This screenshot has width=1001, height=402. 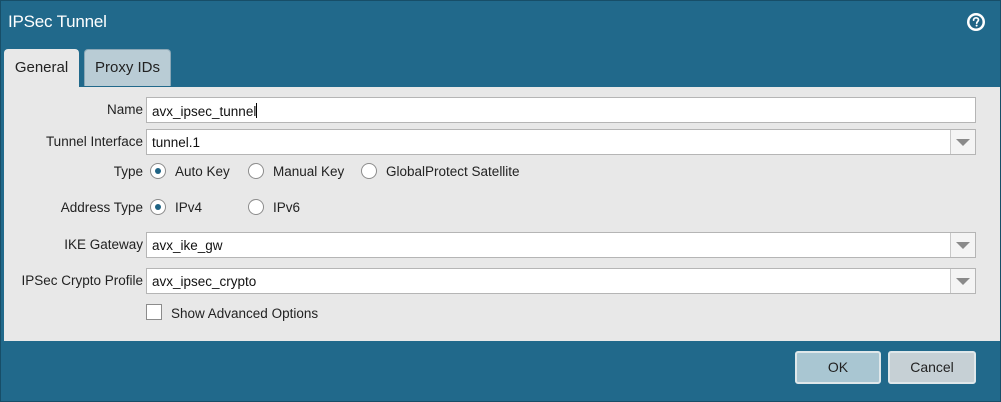 I want to click on name-row: Name avx_ipsec_tunnel, so click(x=502, y=110).